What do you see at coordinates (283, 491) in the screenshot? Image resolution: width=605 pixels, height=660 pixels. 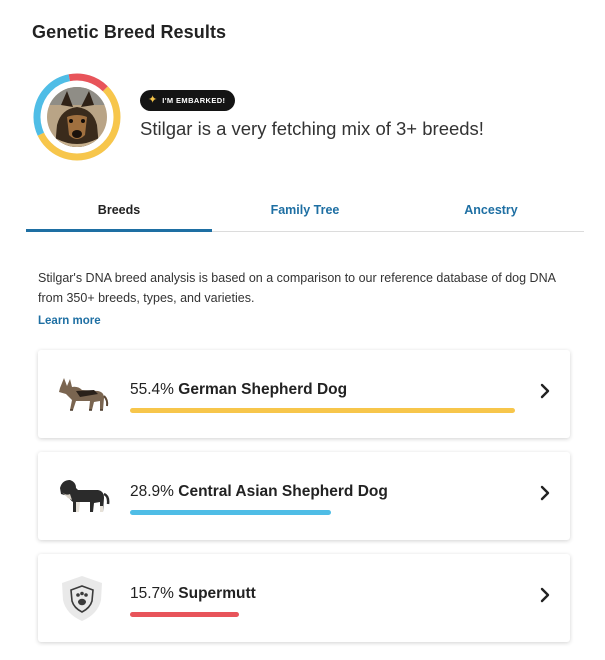 I see `breed-name: Central Asian Shepherd Dog` at bounding box center [283, 491].